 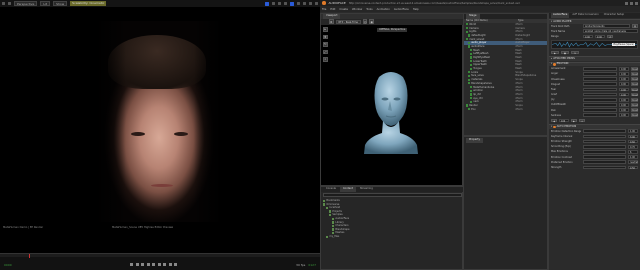 What do you see at coordinates (45, 3) in the screenshot?
I see `lighting-select: Lit` at bounding box center [45, 3].